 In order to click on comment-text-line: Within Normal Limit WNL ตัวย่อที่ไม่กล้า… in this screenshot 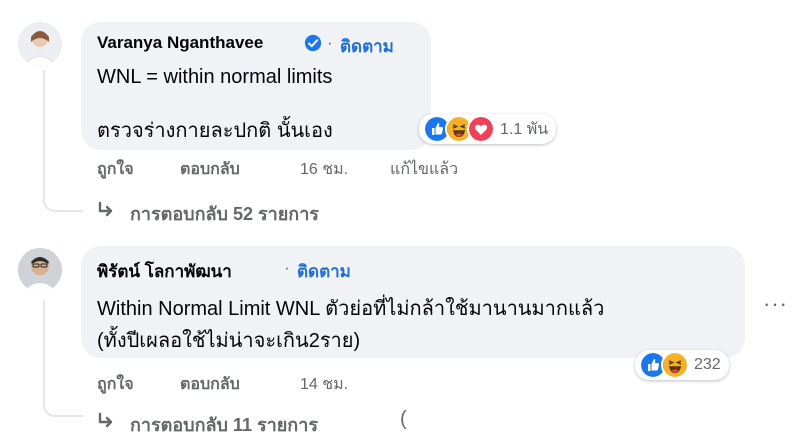, I will do `click(351, 309)`.